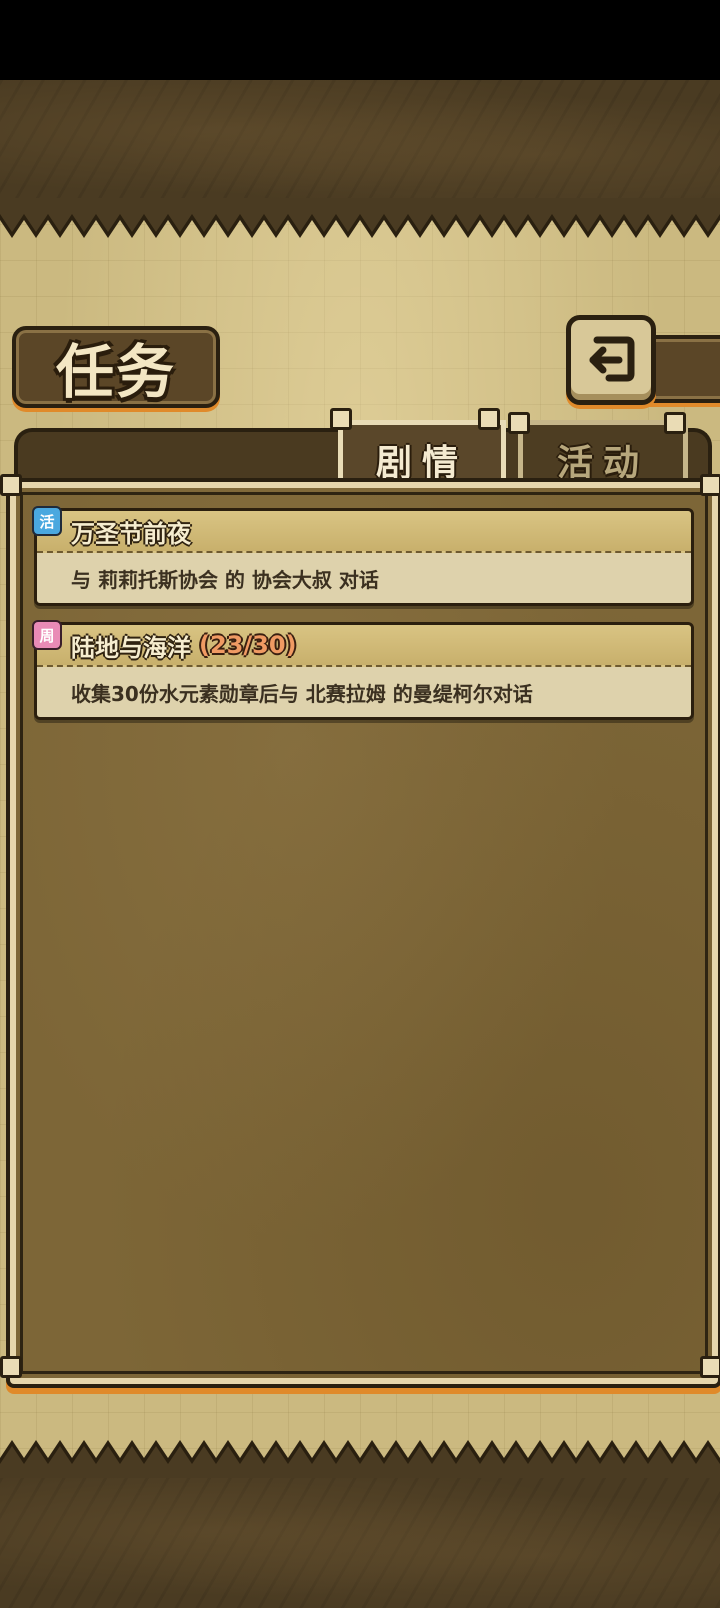  I want to click on event-badge-icon: 活, so click(47, 521).